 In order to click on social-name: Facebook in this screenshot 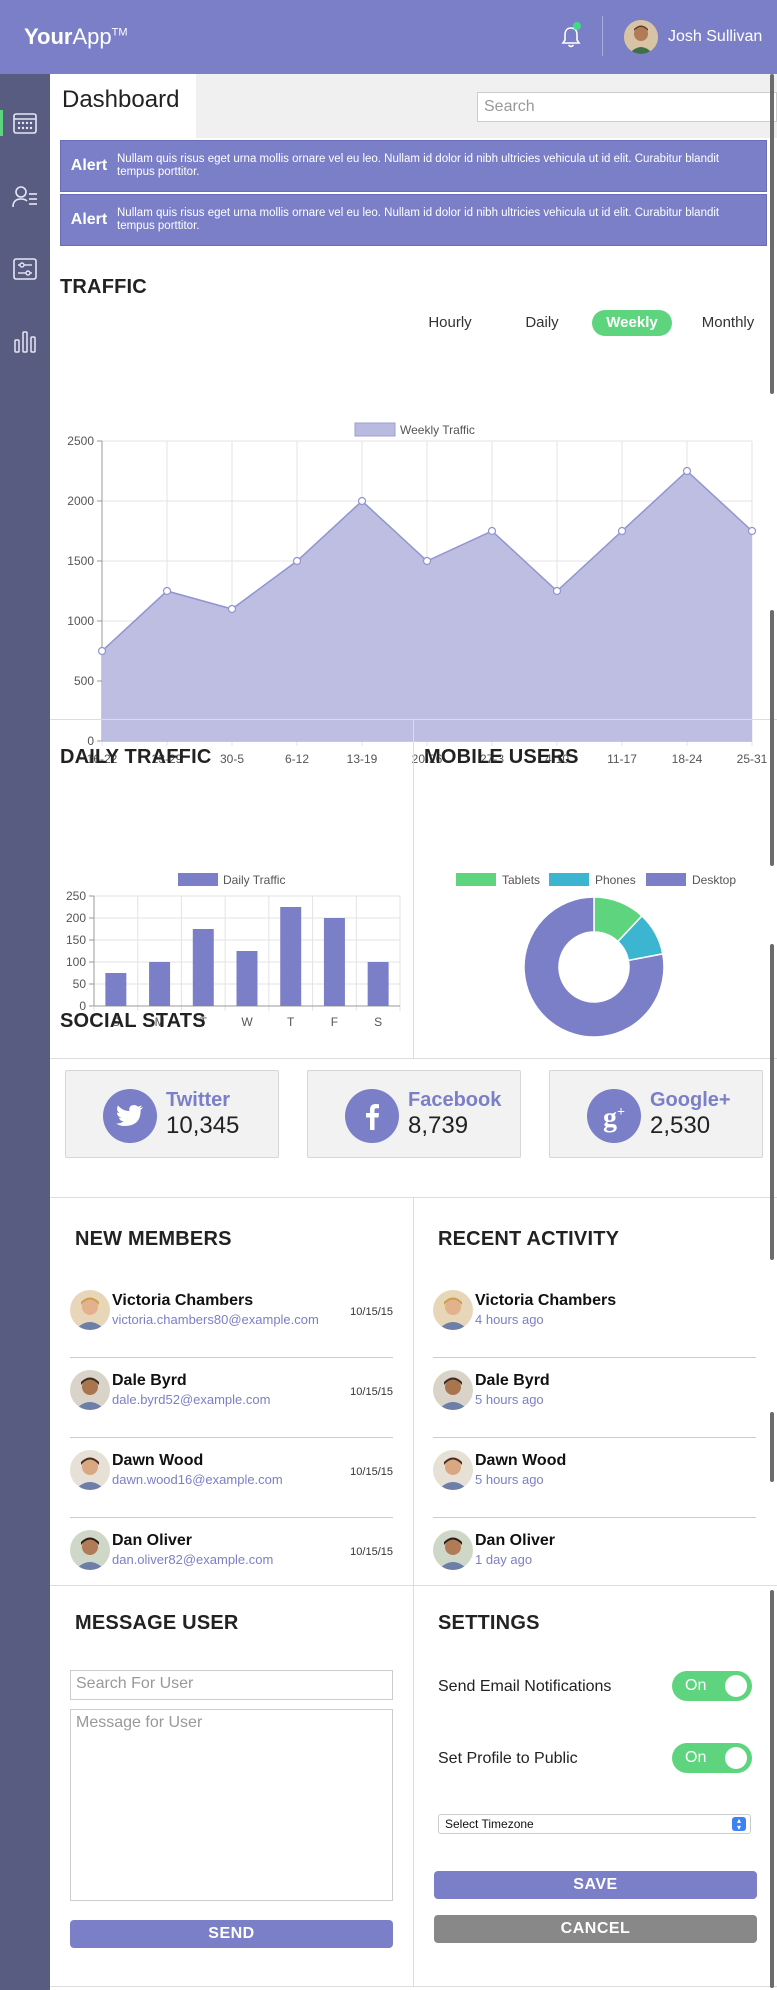, I will do `click(455, 1100)`.